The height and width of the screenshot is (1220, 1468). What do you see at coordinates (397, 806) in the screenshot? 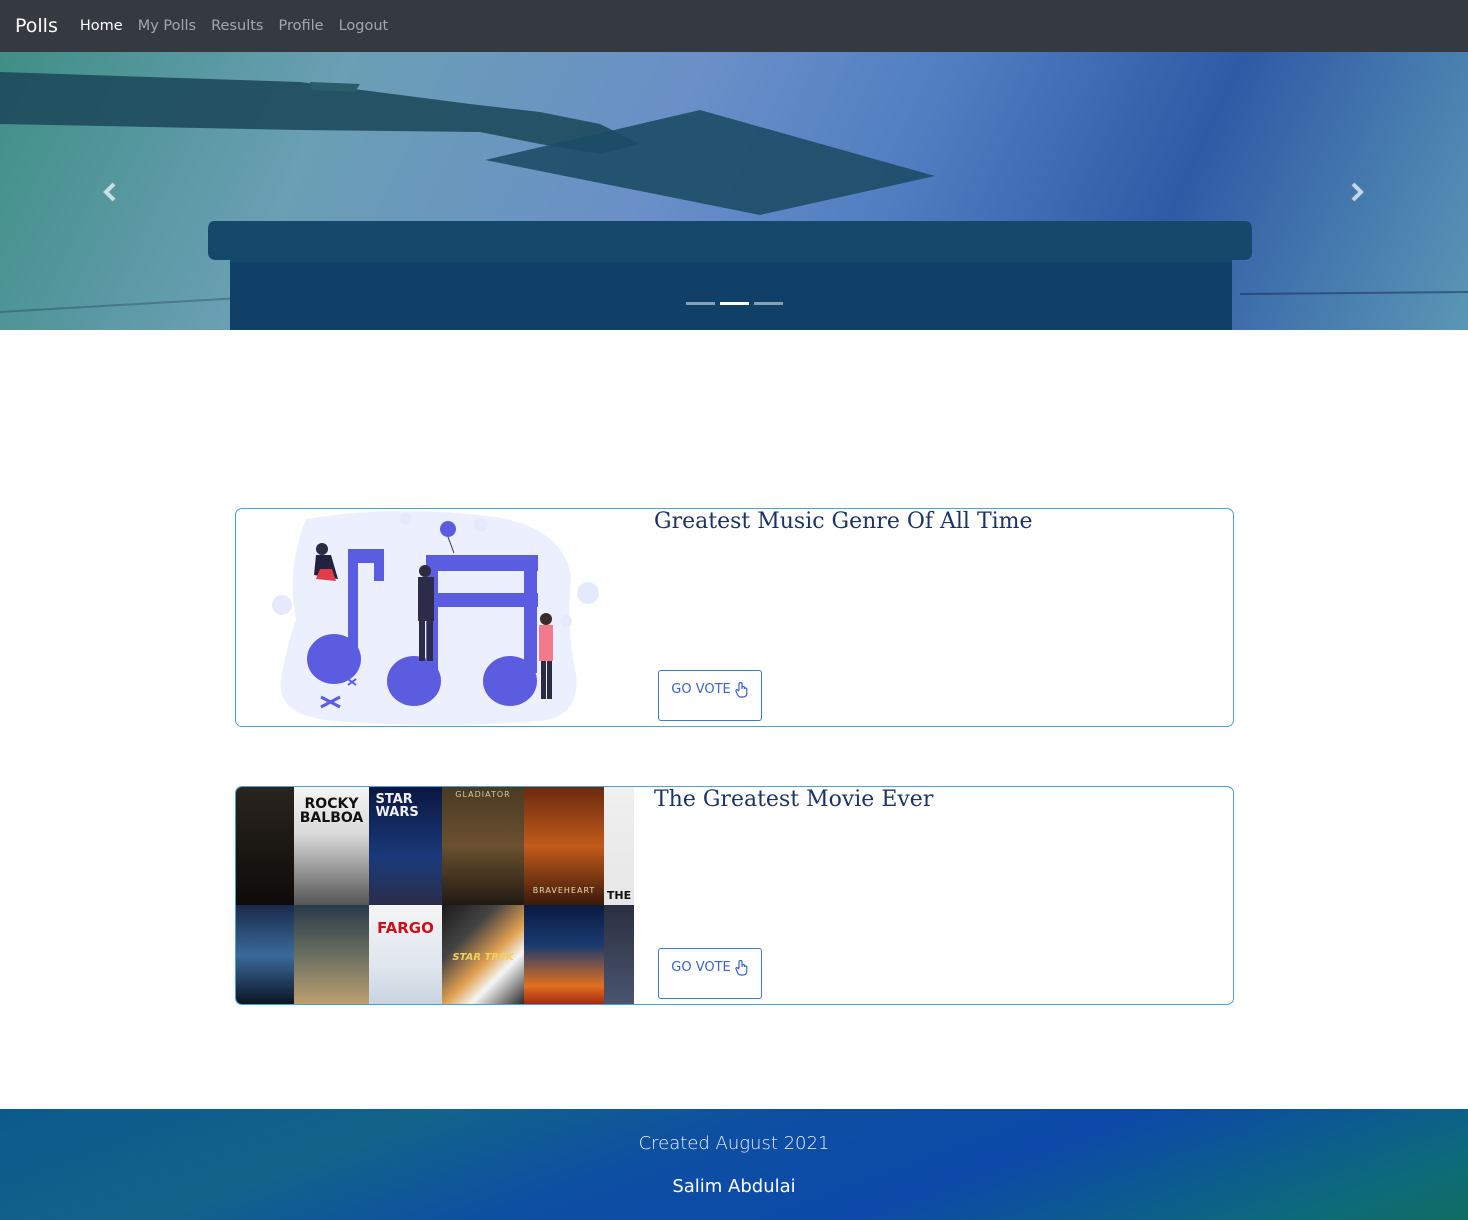
I see `poster-title: STAR WARS` at bounding box center [397, 806].